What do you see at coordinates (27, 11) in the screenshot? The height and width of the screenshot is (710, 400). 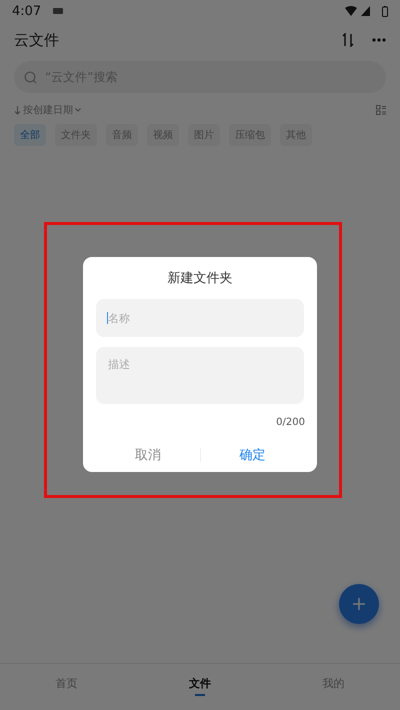 I see `status-time: 4:07` at bounding box center [27, 11].